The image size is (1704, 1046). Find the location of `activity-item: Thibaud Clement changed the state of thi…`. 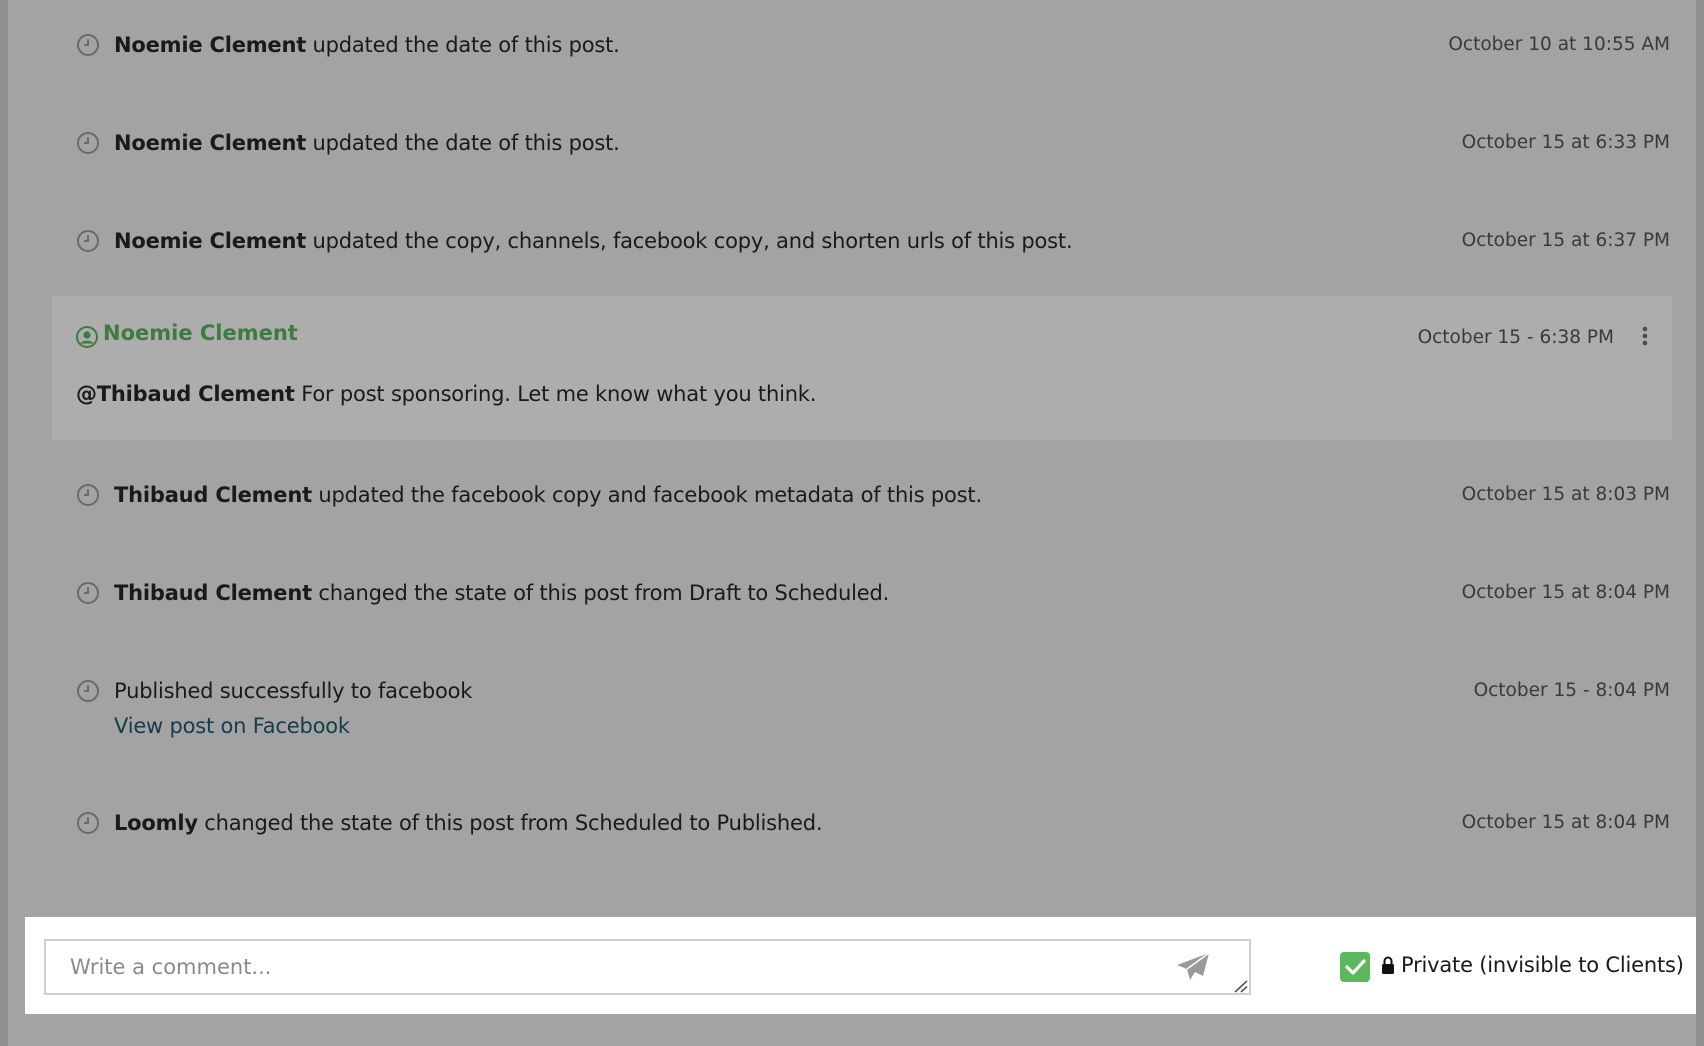

activity-item: Thibaud Clement changed the state of thi… is located at coordinates (869, 600).